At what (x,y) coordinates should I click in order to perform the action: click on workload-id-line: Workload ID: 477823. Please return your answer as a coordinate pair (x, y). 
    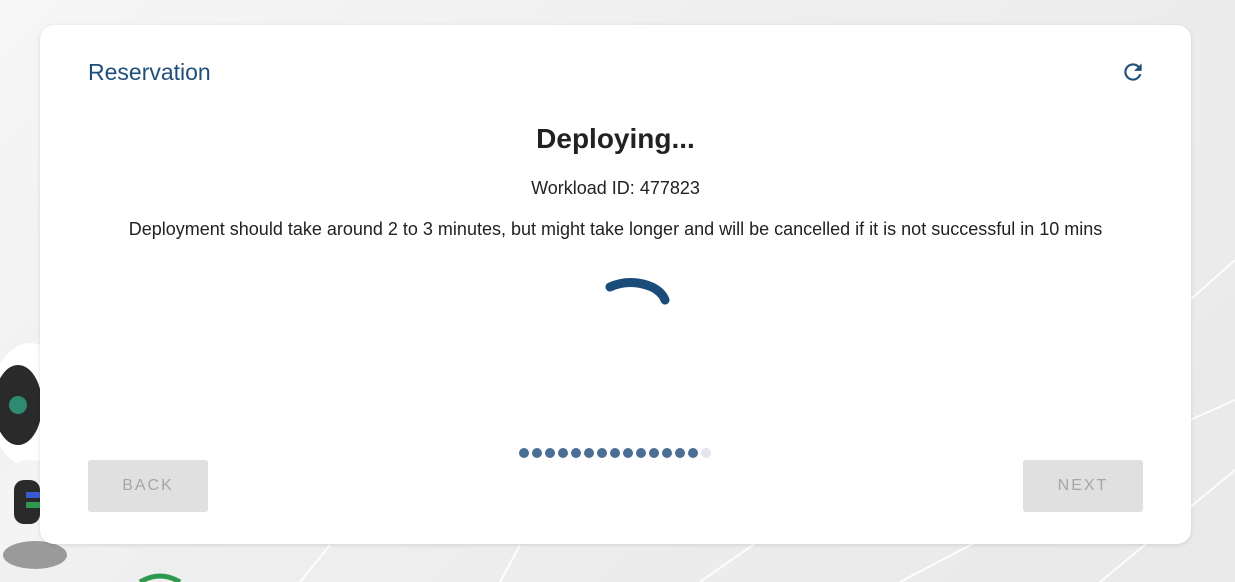
    Looking at the image, I should click on (615, 188).